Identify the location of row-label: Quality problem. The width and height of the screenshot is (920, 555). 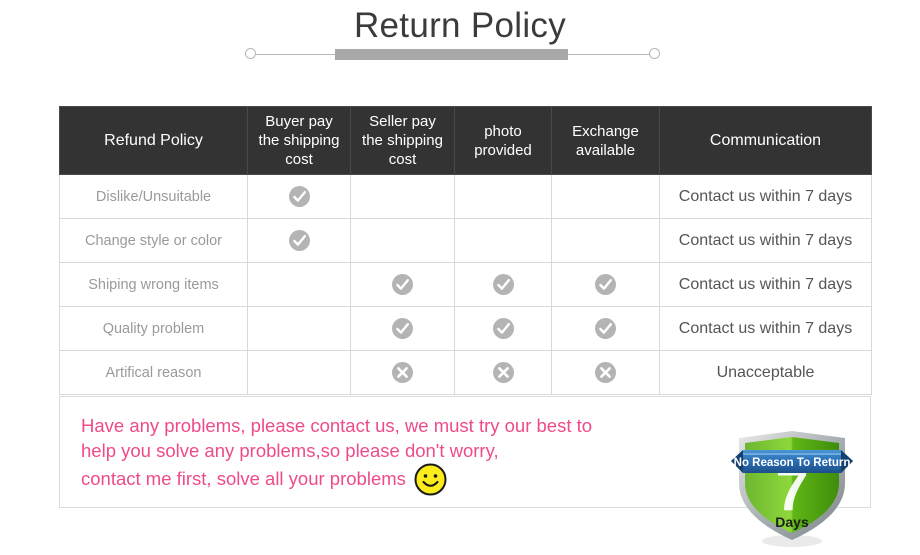
(153, 328).